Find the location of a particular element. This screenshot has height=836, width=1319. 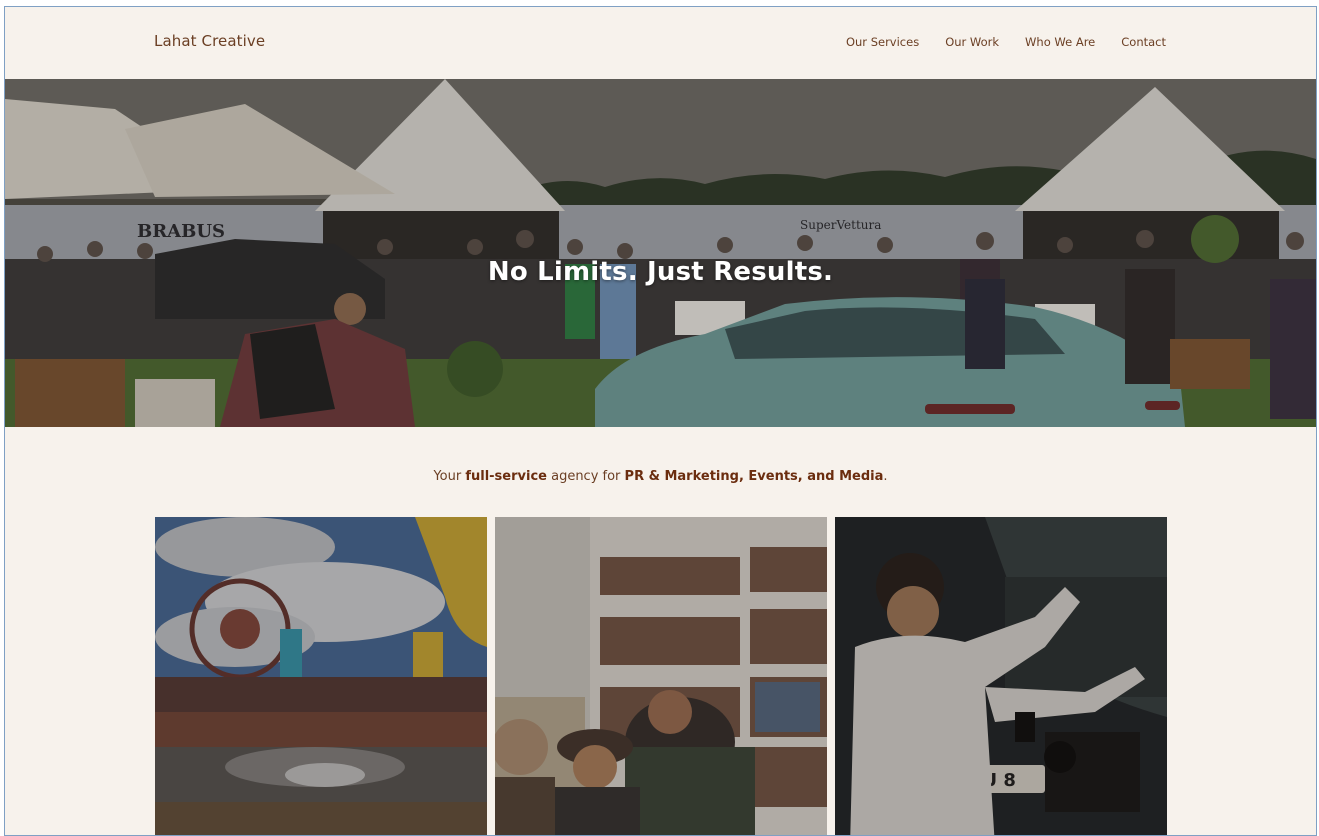

tagline-middle: agency for is located at coordinates (585, 476).